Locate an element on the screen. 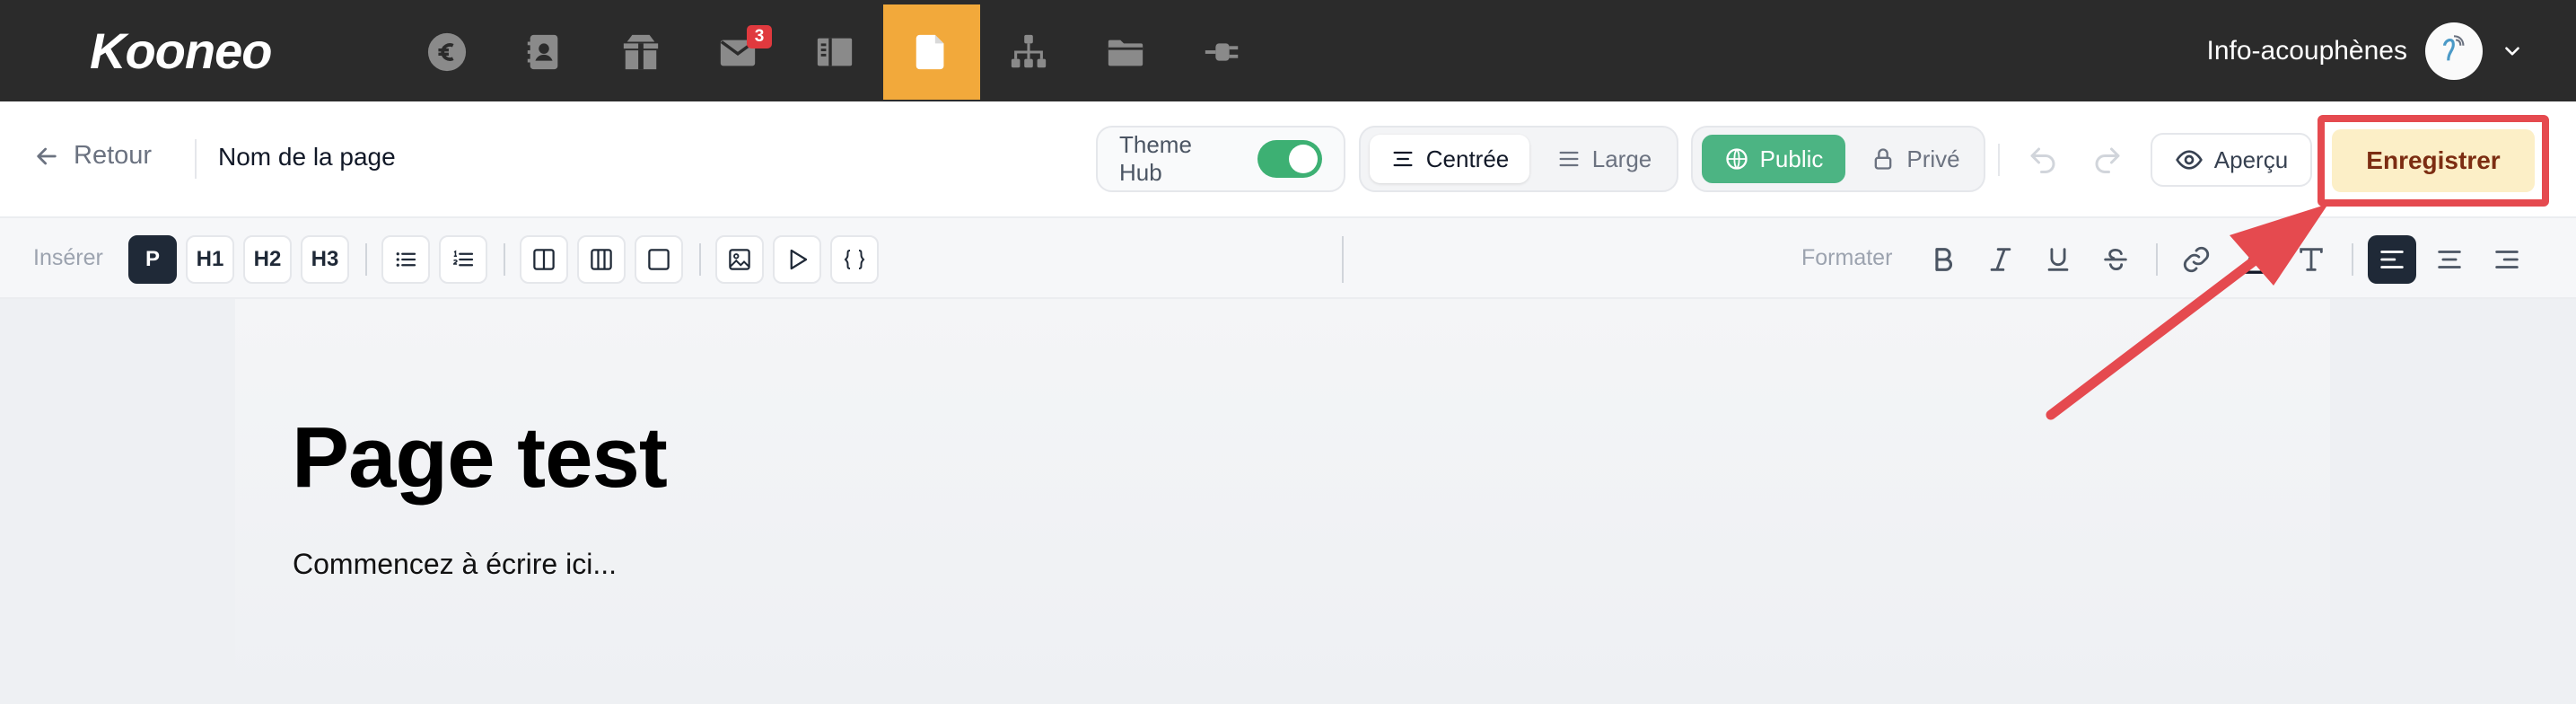 The image size is (2576, 704). two-columns-button is located at coordinates (544, 259).